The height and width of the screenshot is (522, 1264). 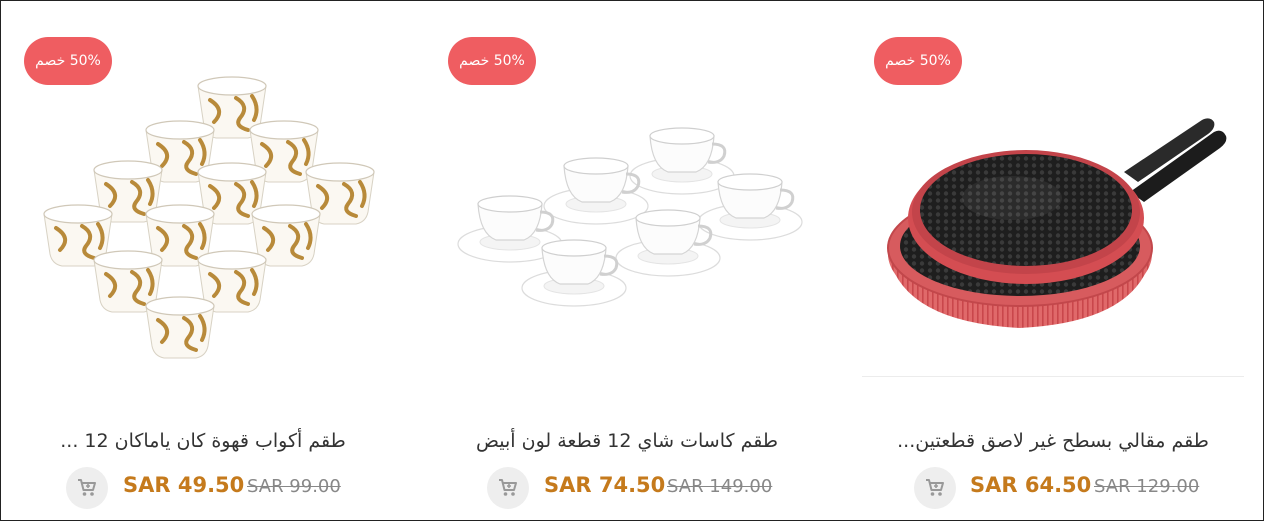 I want to click on sale-price: SAR 64.50, so click(x=1031, y=485).